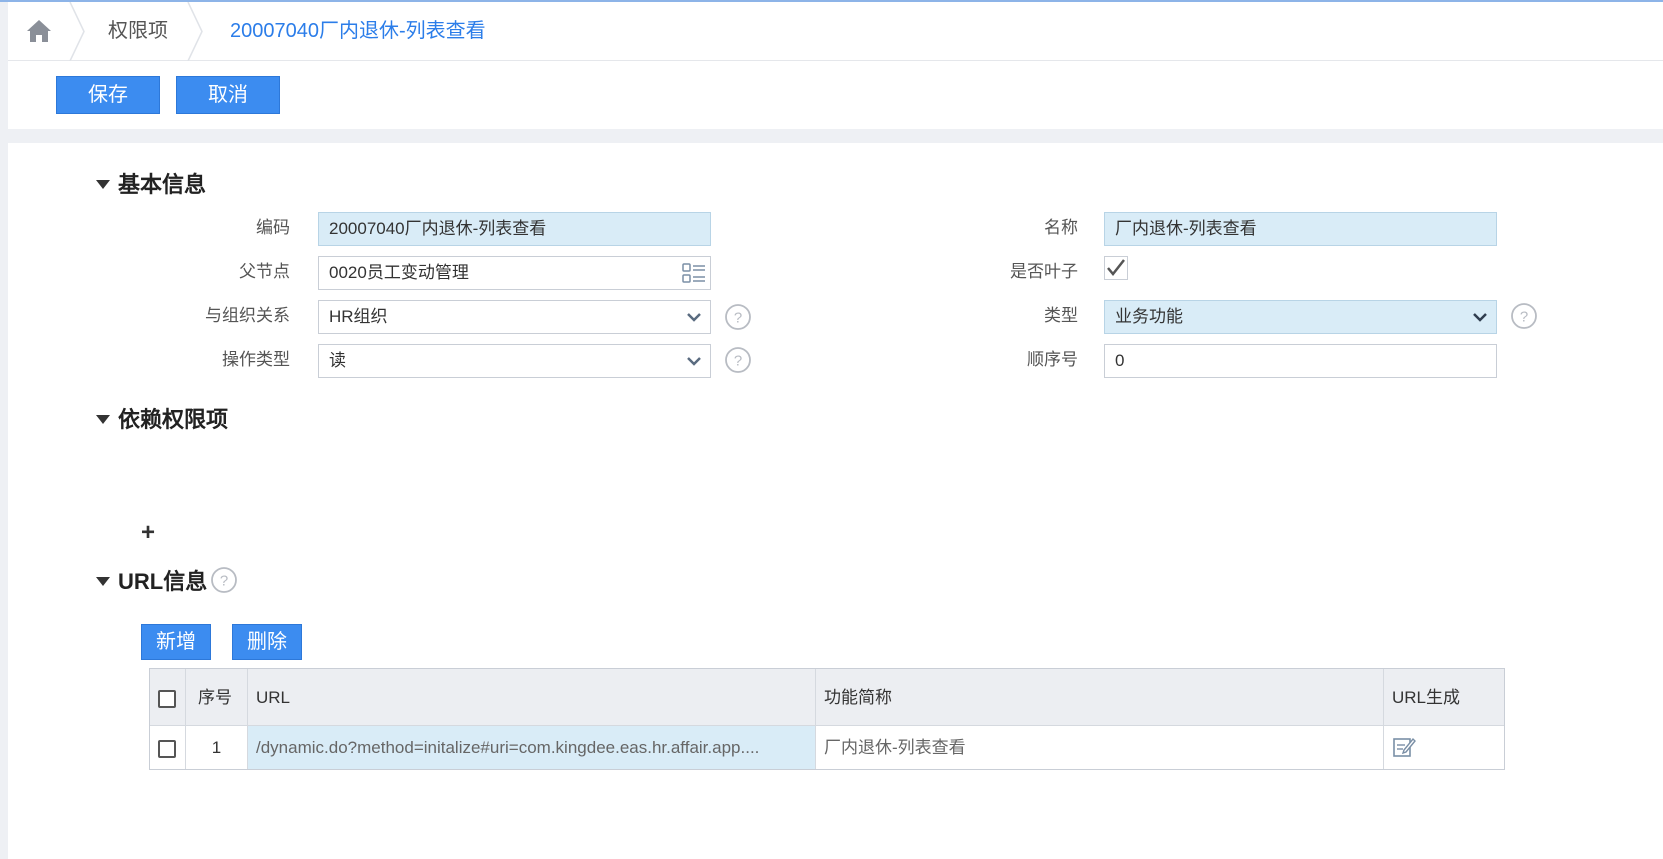  What do you see at coordinates (1061, 315) in the screenshot?
I see `type-label: 类型` at bounding box center [1061, 315].